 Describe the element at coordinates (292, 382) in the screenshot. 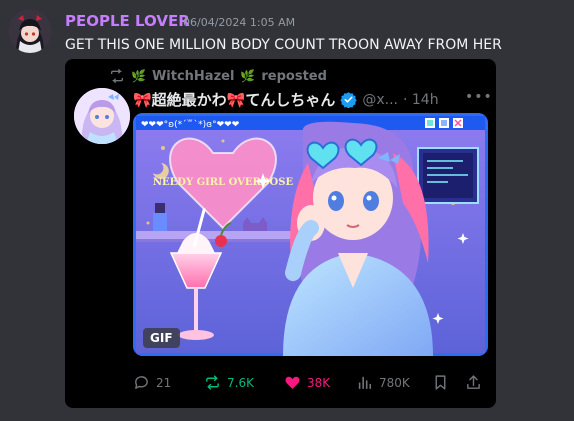

I see `heart-icon` at that location.